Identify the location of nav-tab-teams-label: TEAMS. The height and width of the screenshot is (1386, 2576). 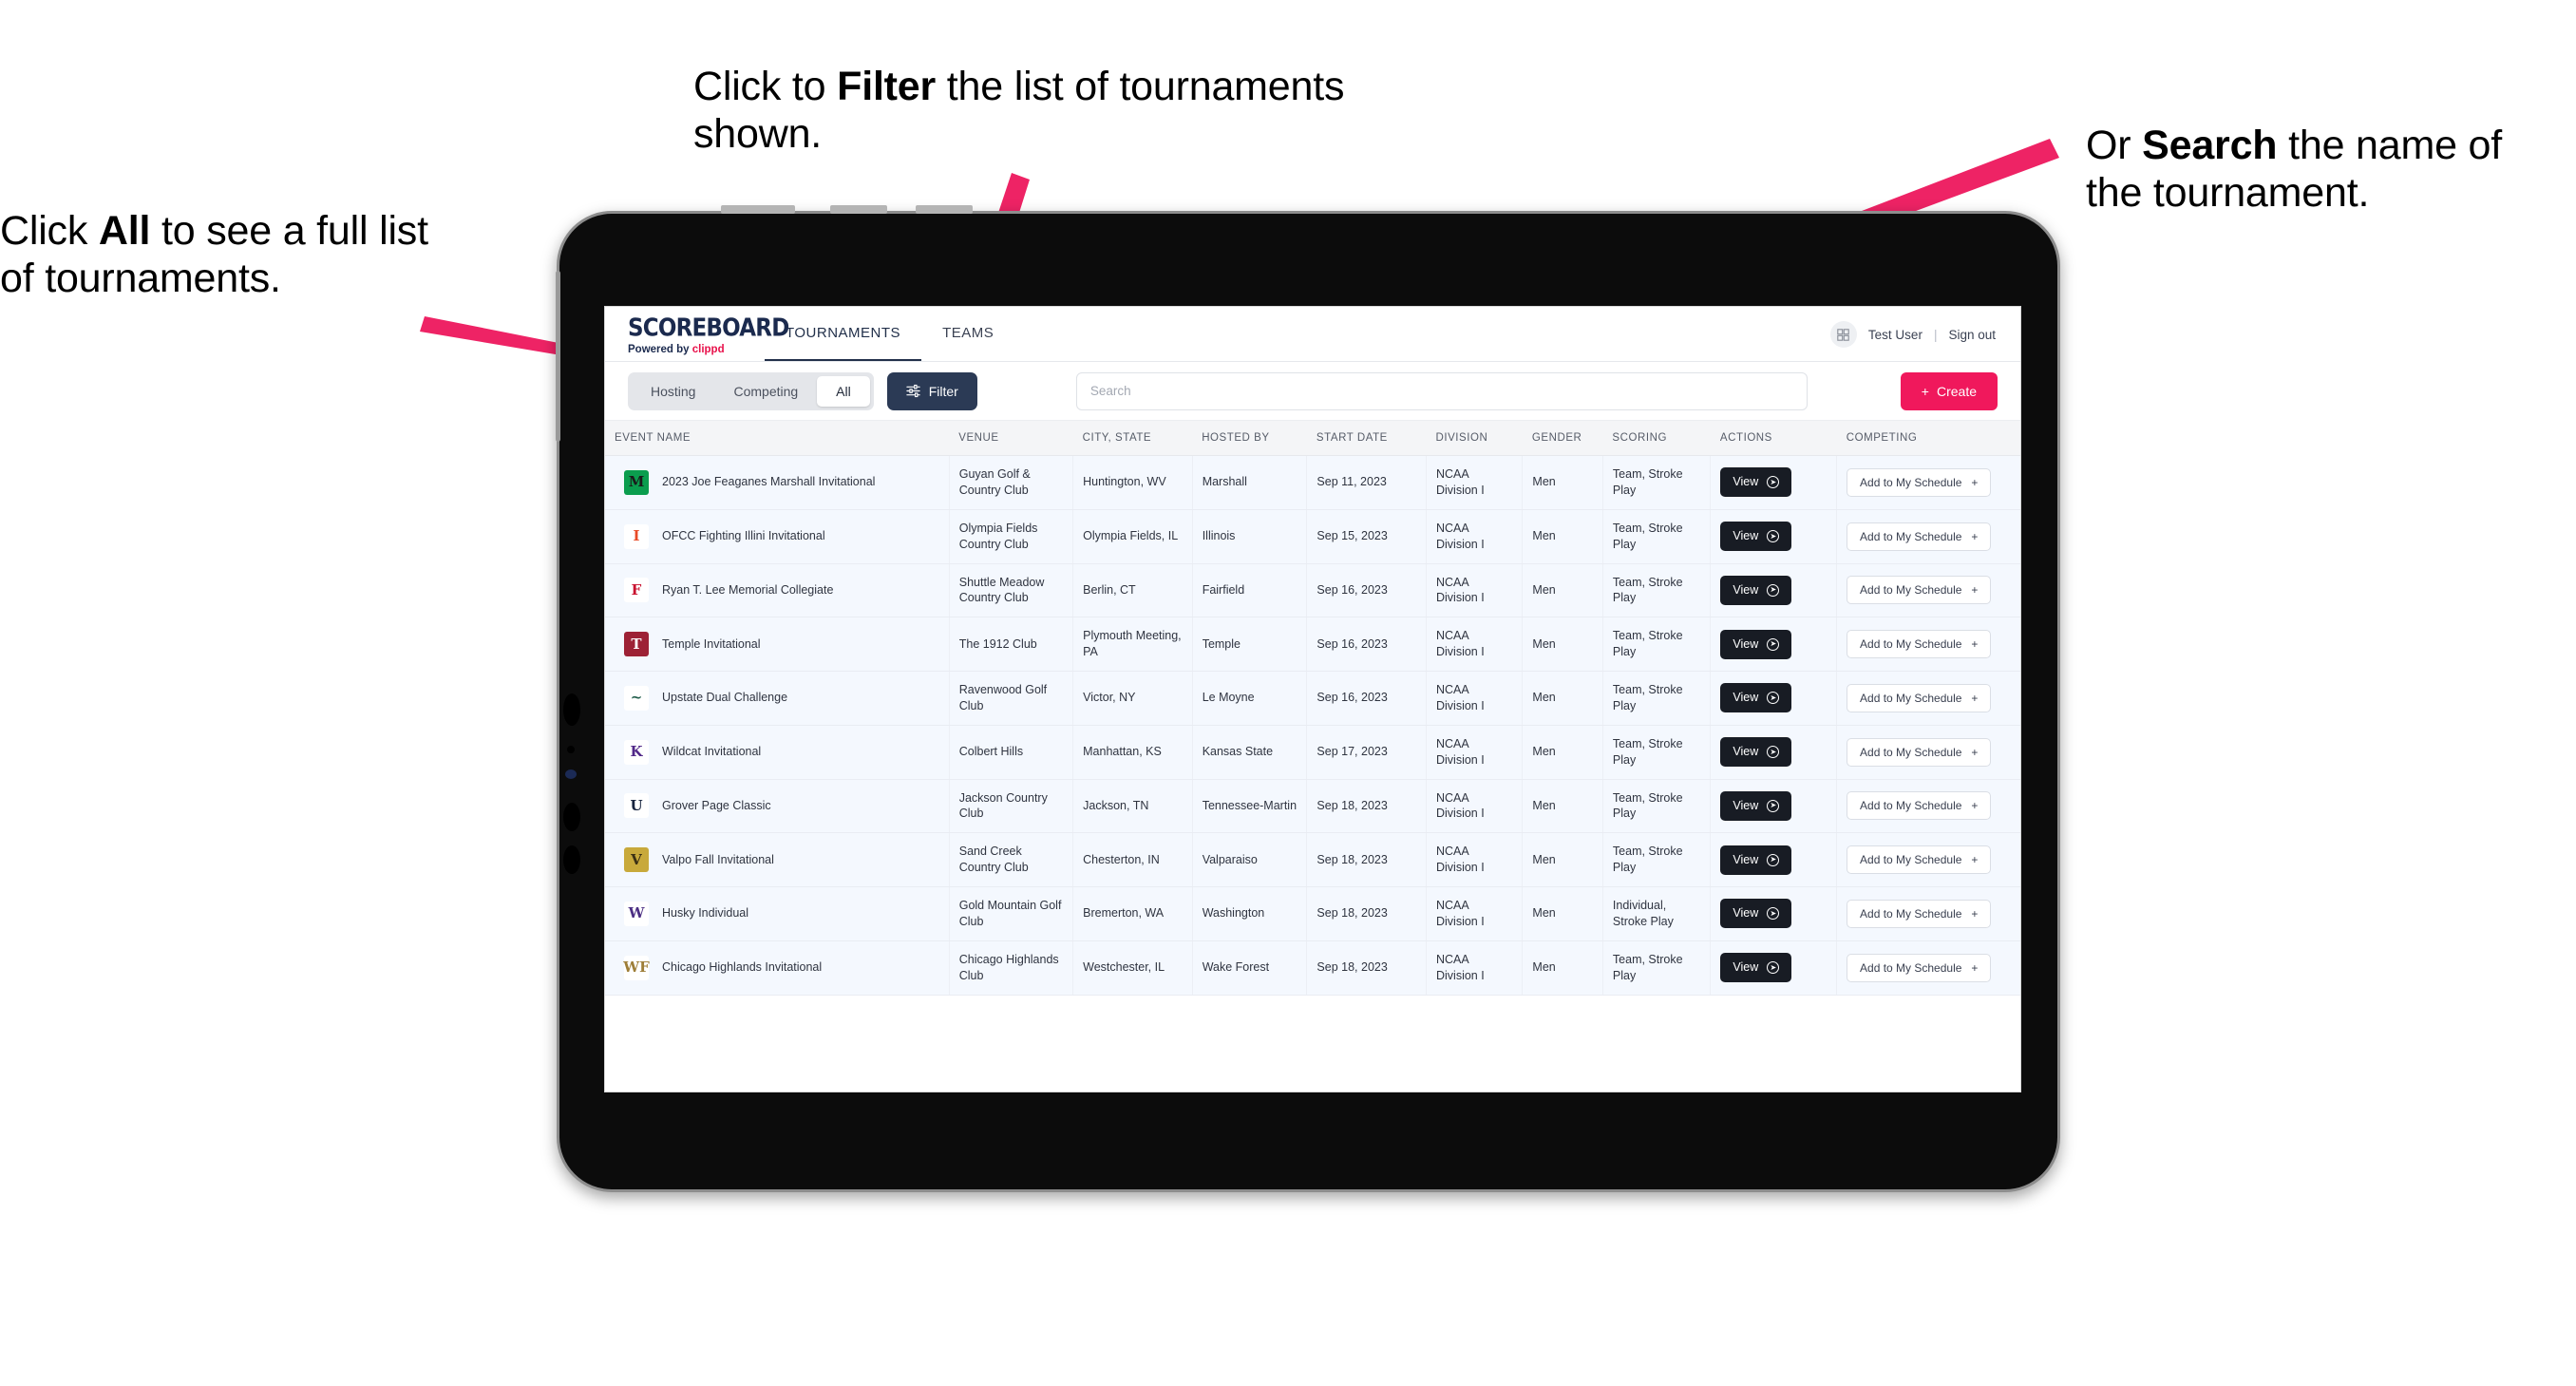
(968, 333).